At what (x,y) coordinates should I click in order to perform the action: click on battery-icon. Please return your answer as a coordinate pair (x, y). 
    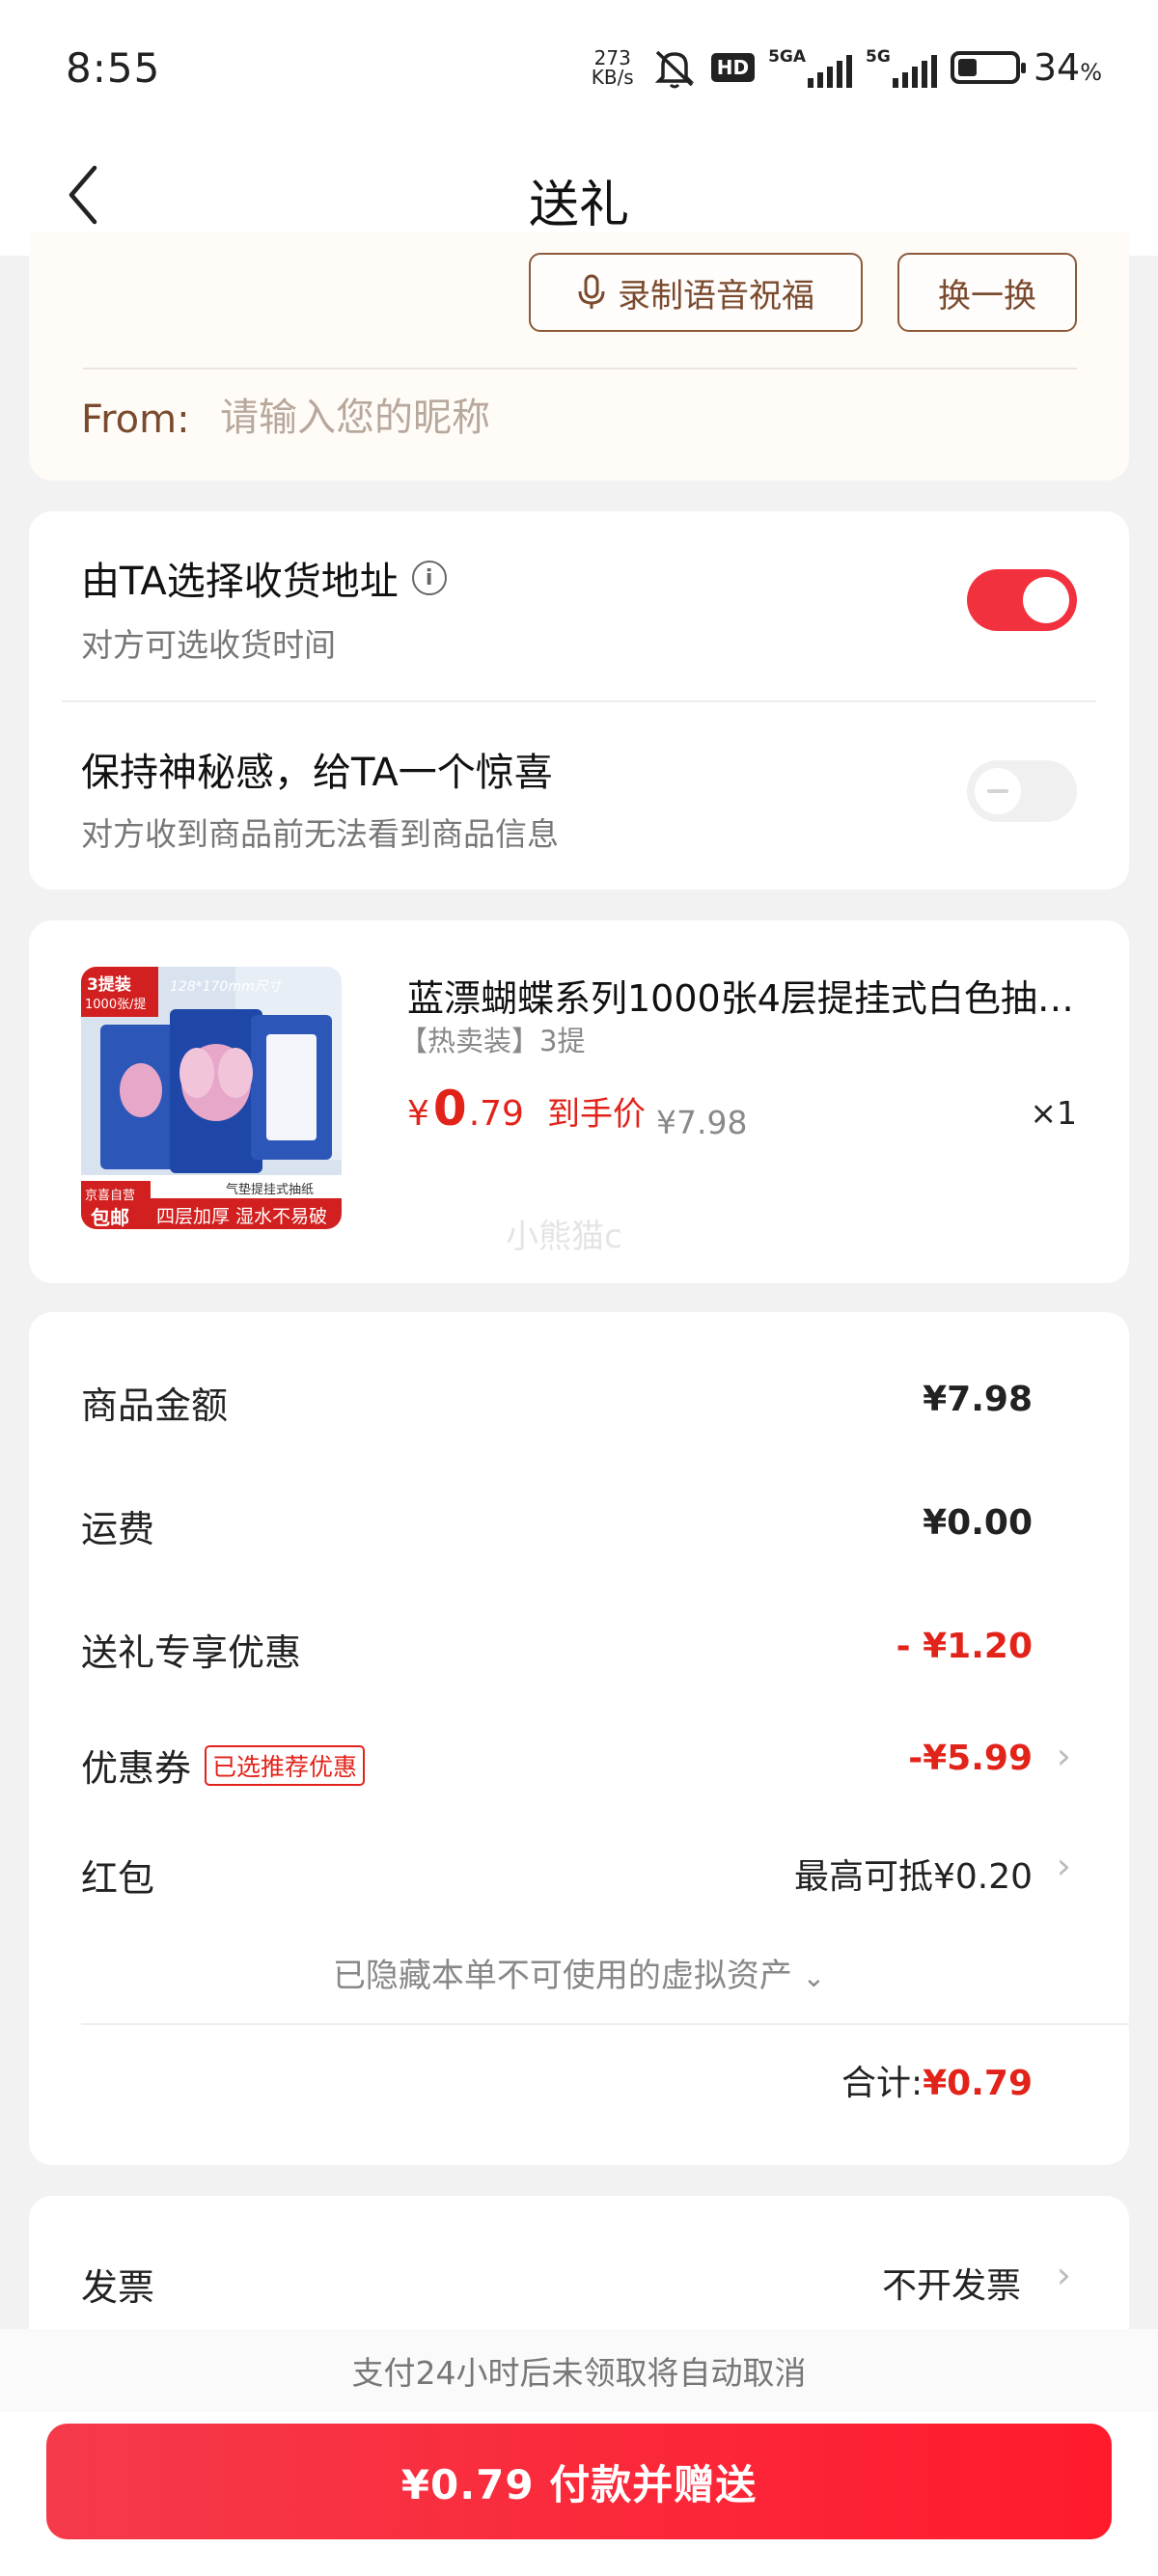
    Looking at the image, I should click on (988, 67).